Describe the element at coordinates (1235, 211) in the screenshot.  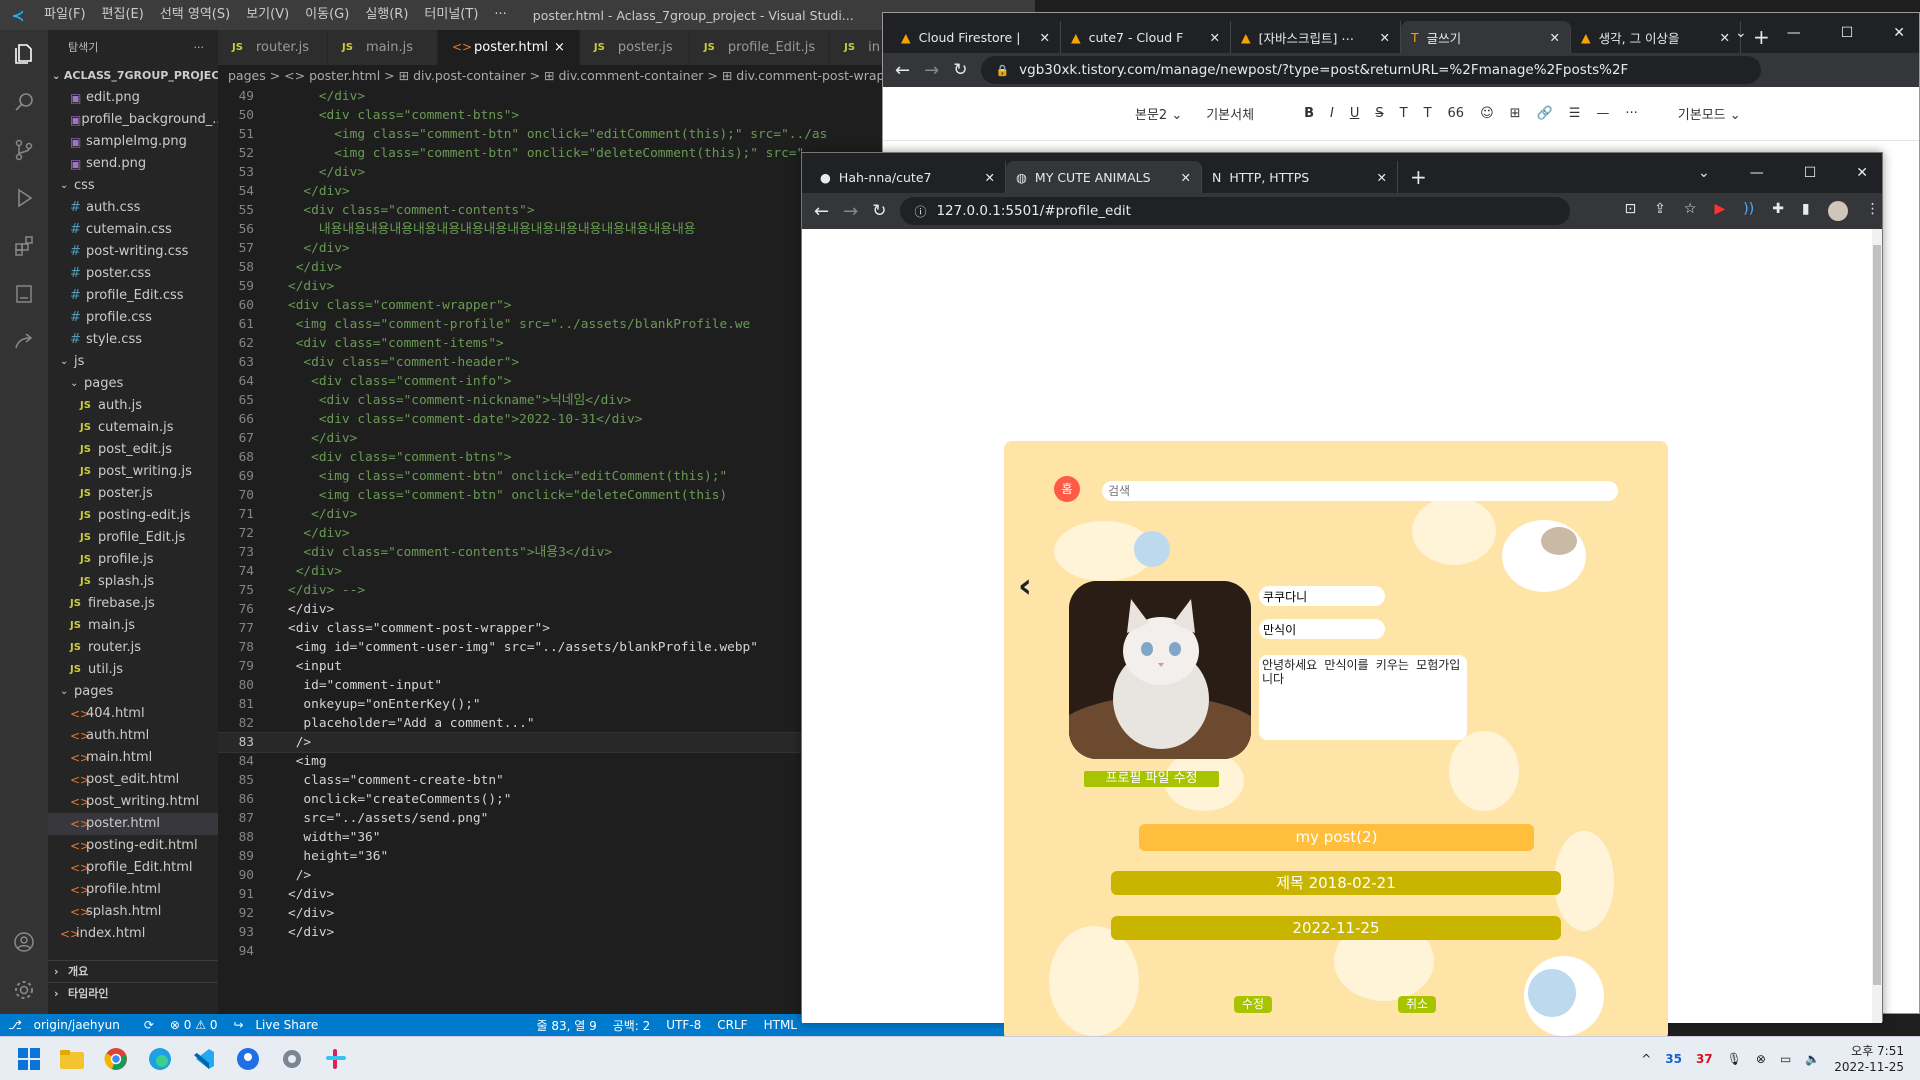
I see `front-address-bar: ⓘ 127.0.0.1:5501/#profile_edit` at that location.